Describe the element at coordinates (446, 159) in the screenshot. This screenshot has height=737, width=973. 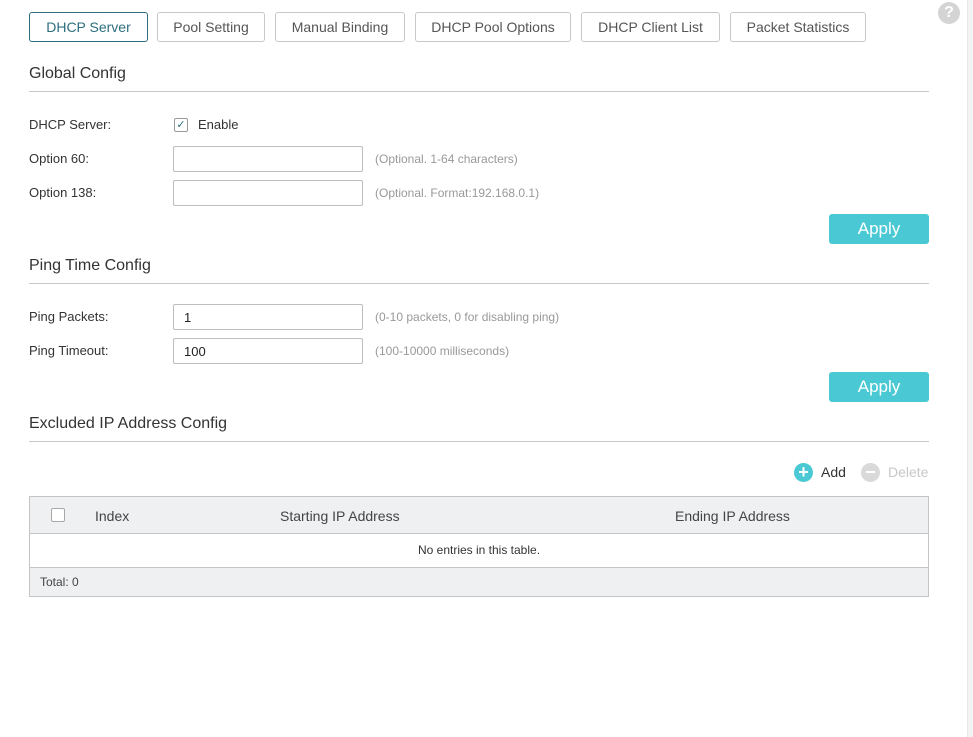
I see `option60-hint: (Optional. 1-64 characters)` at that location.